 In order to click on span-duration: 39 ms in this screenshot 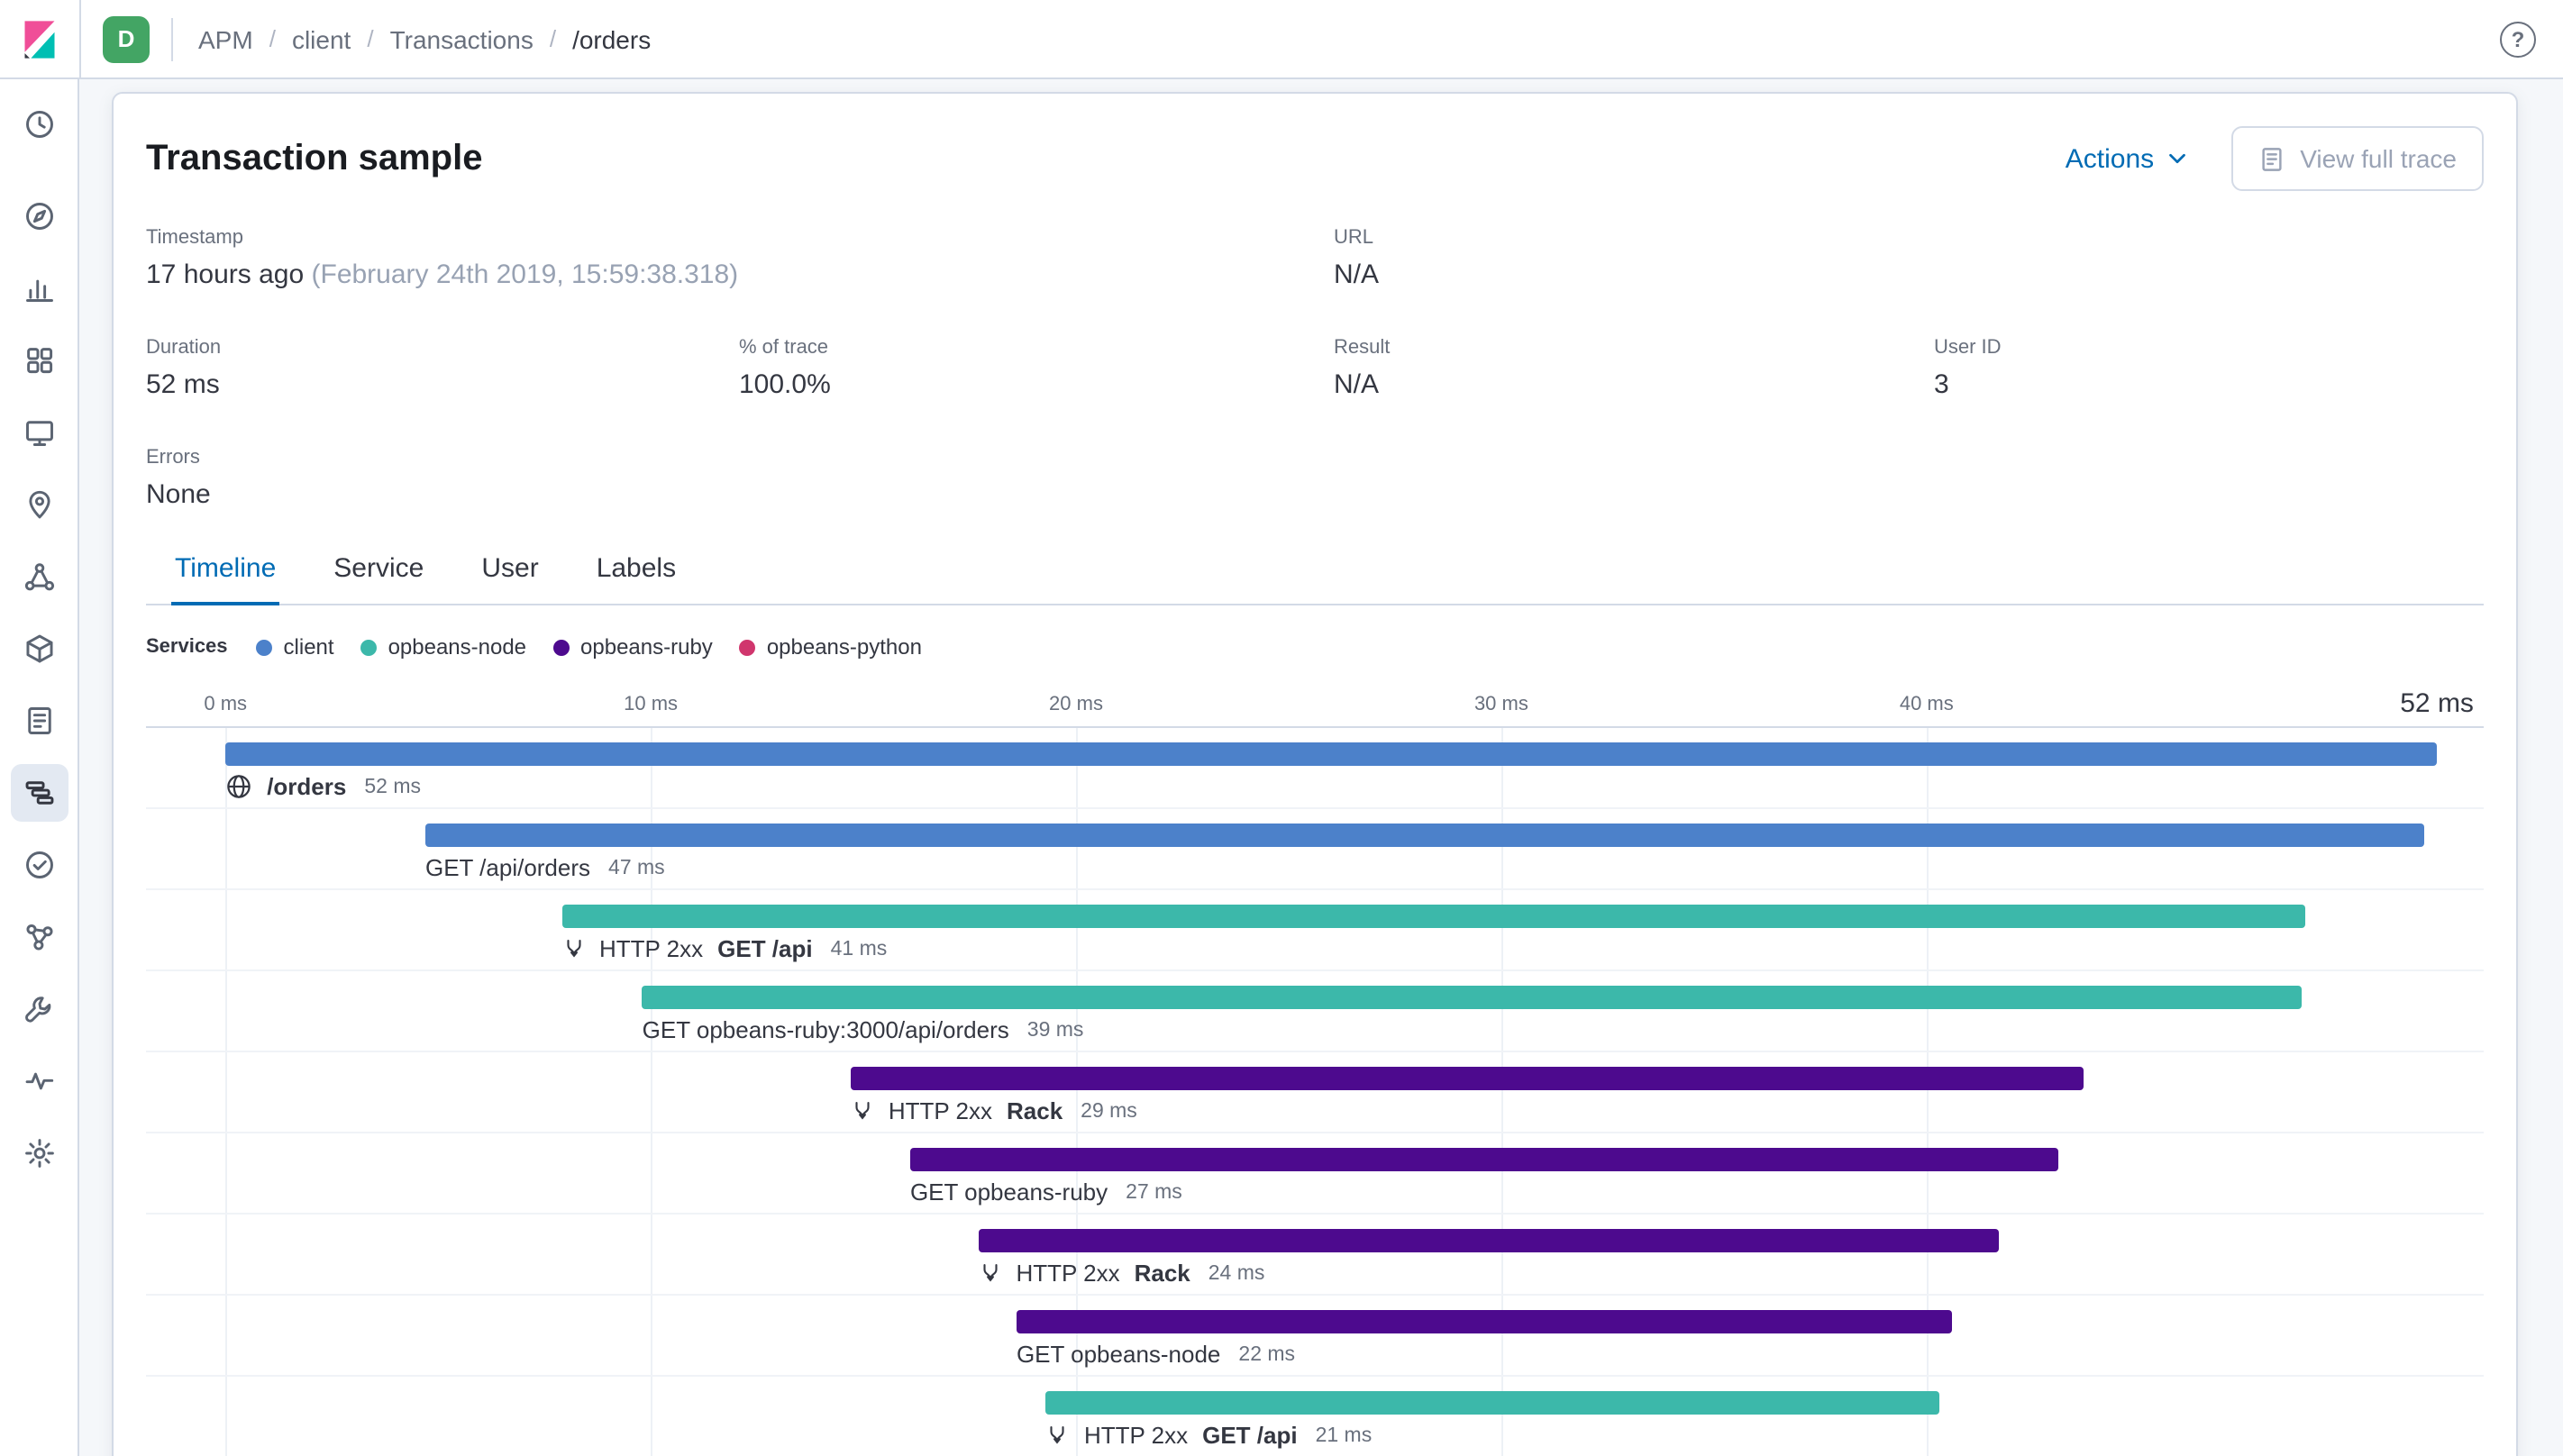, I will do `click(1055, 1030)`.